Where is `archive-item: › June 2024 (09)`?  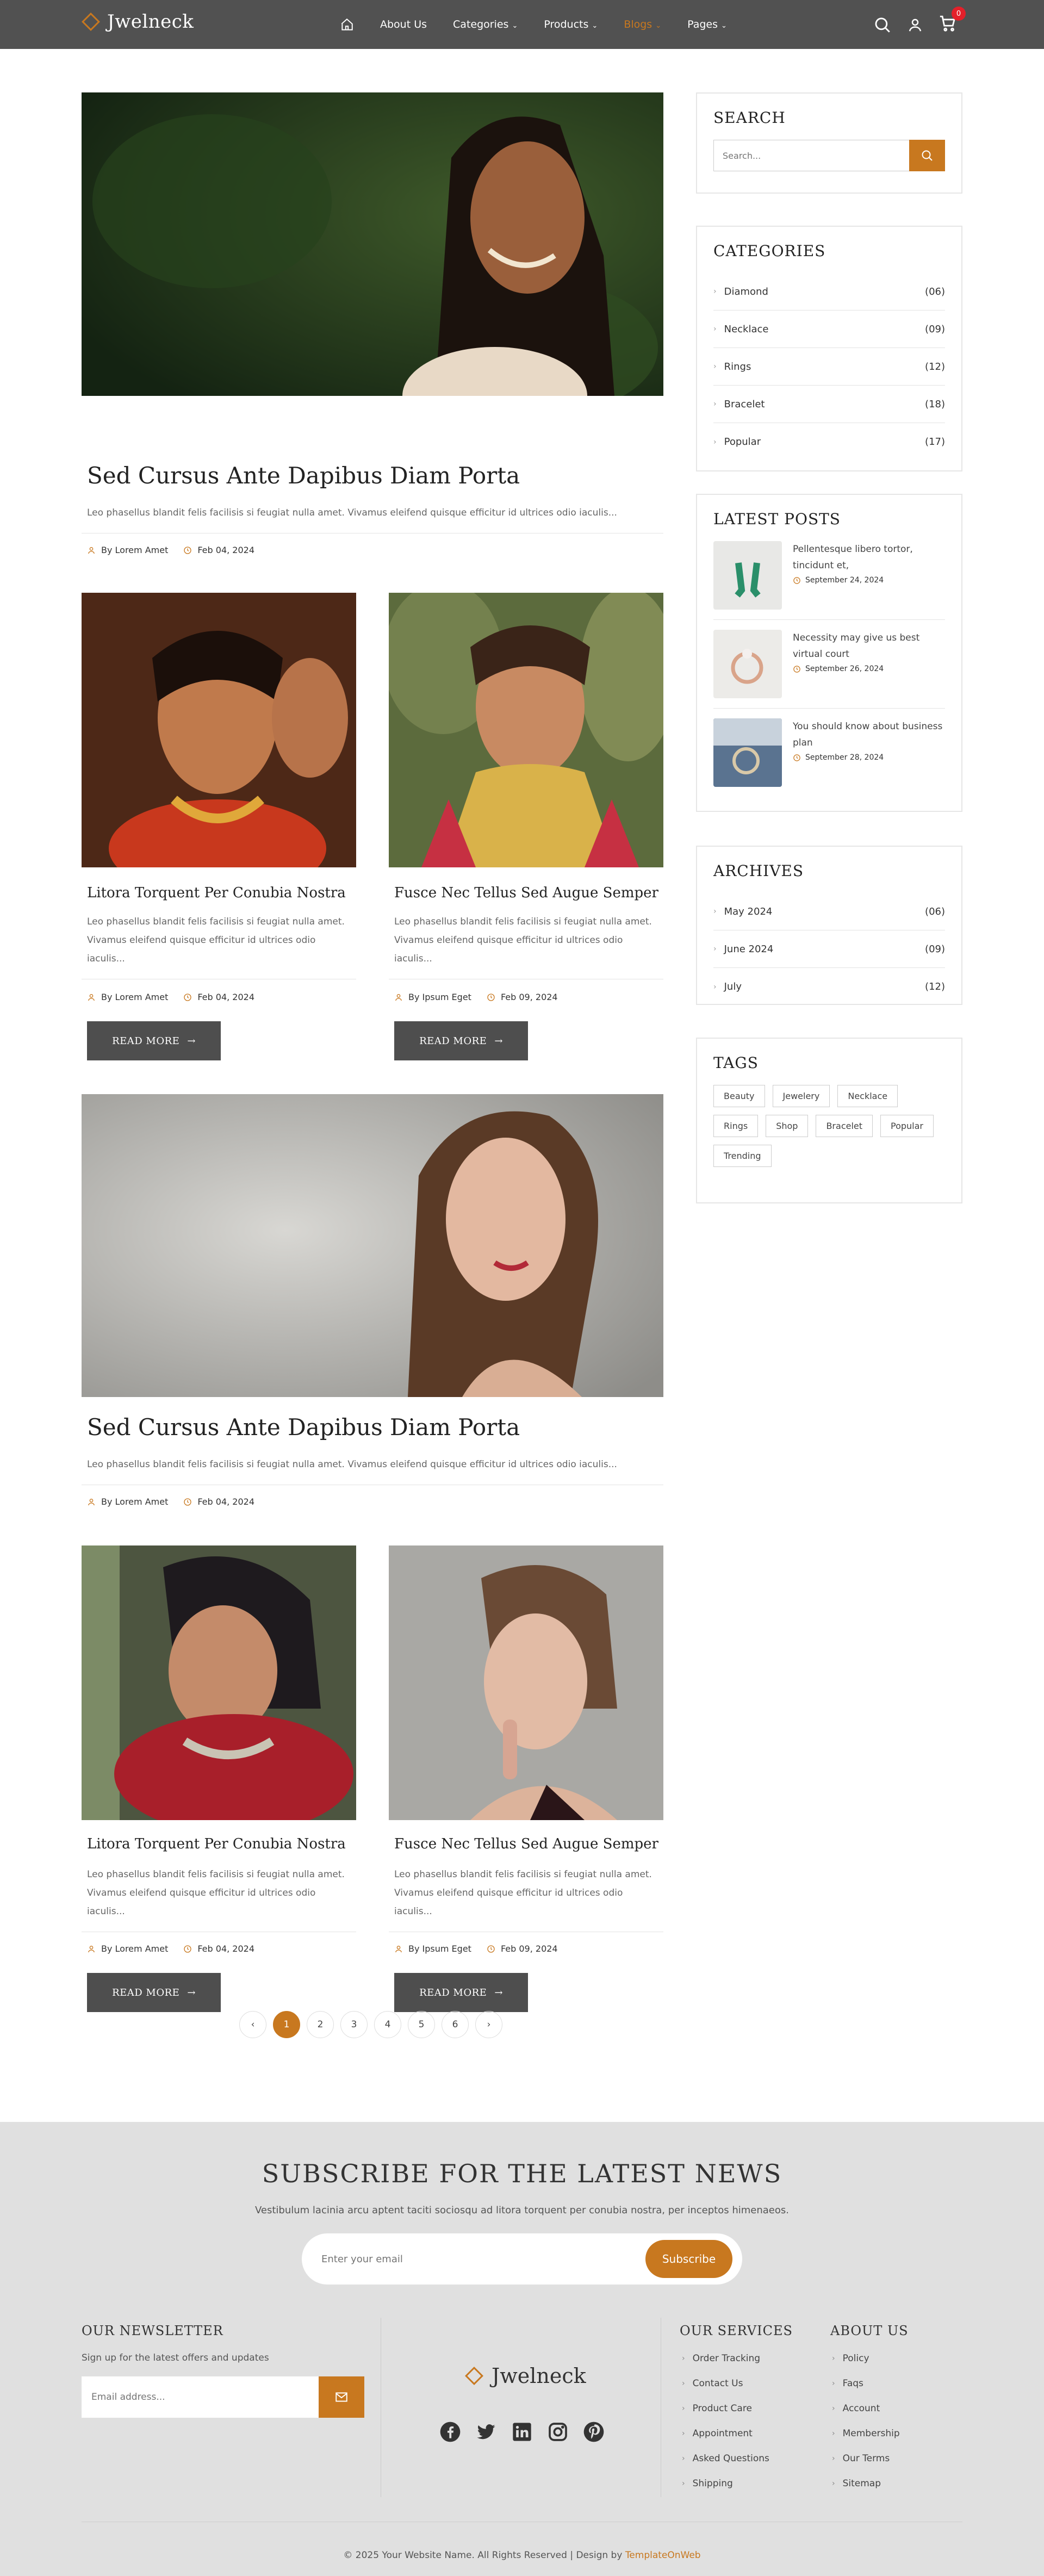
archive-item: › June 2024 (09) is located at coordinates (829, 949).